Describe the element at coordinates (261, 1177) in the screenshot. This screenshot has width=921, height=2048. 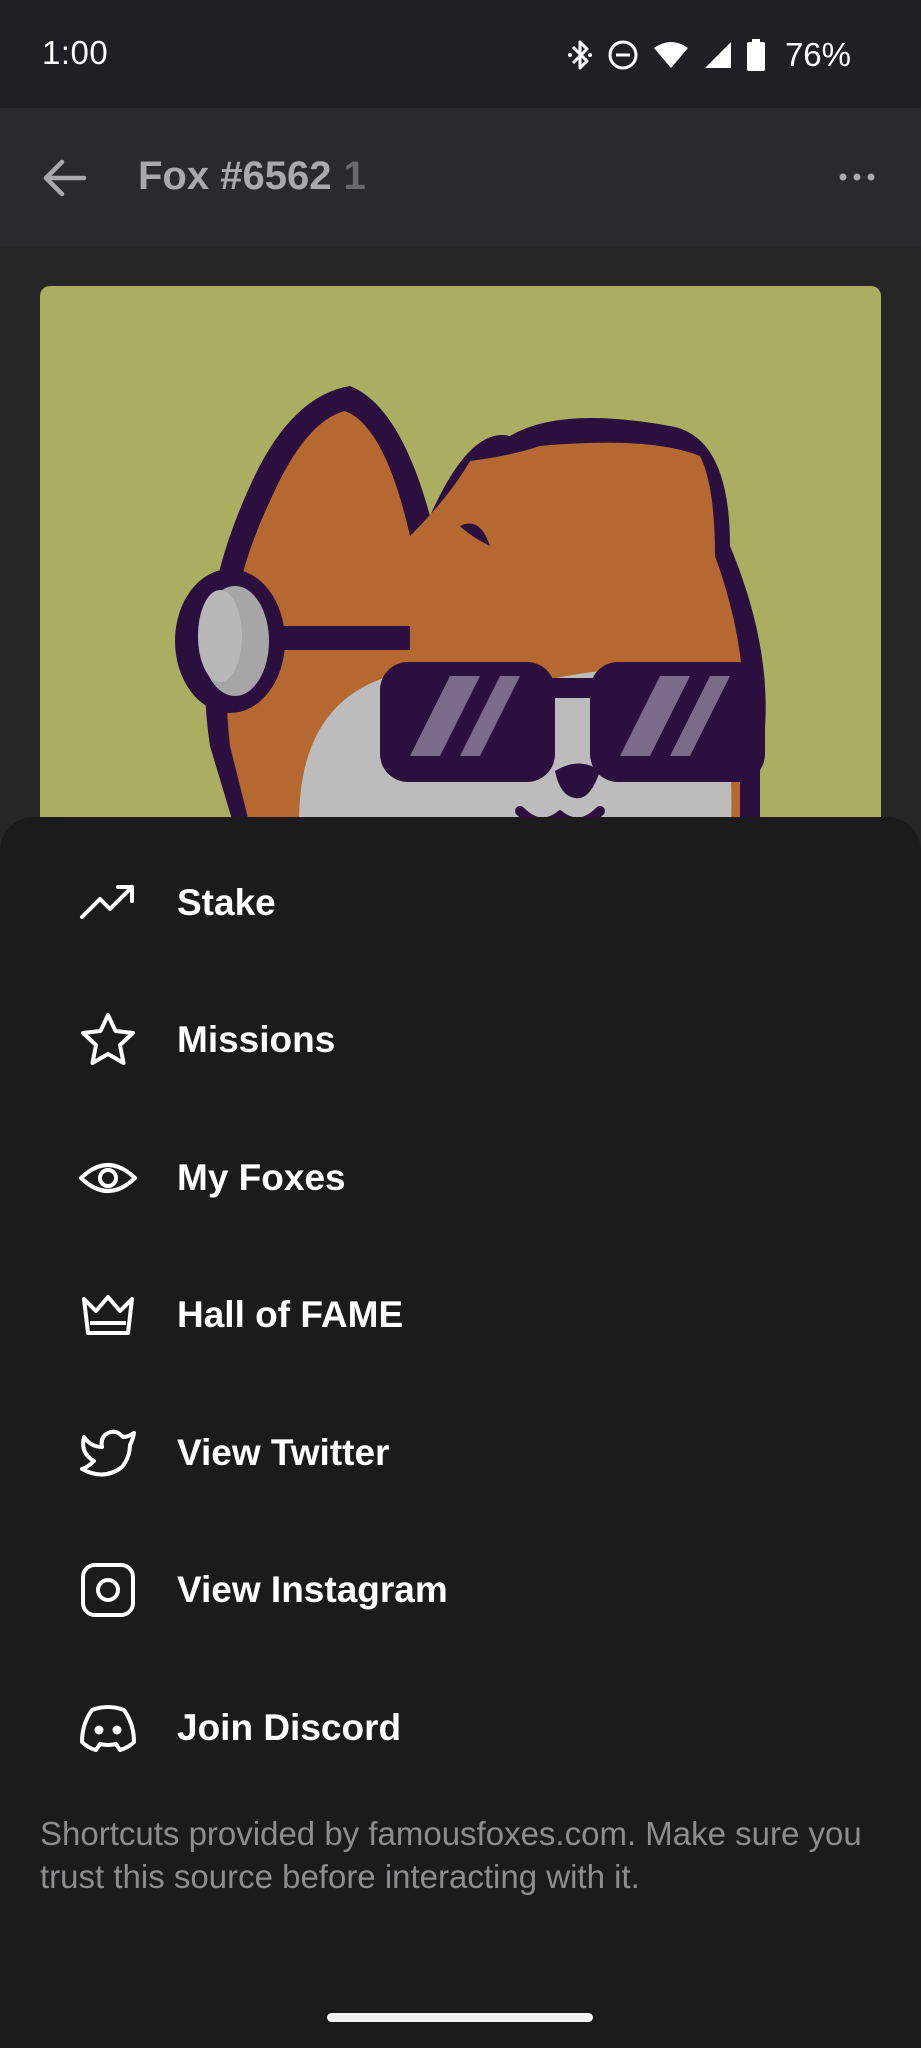
I see `menu-item-label: My Foxes` at that location.